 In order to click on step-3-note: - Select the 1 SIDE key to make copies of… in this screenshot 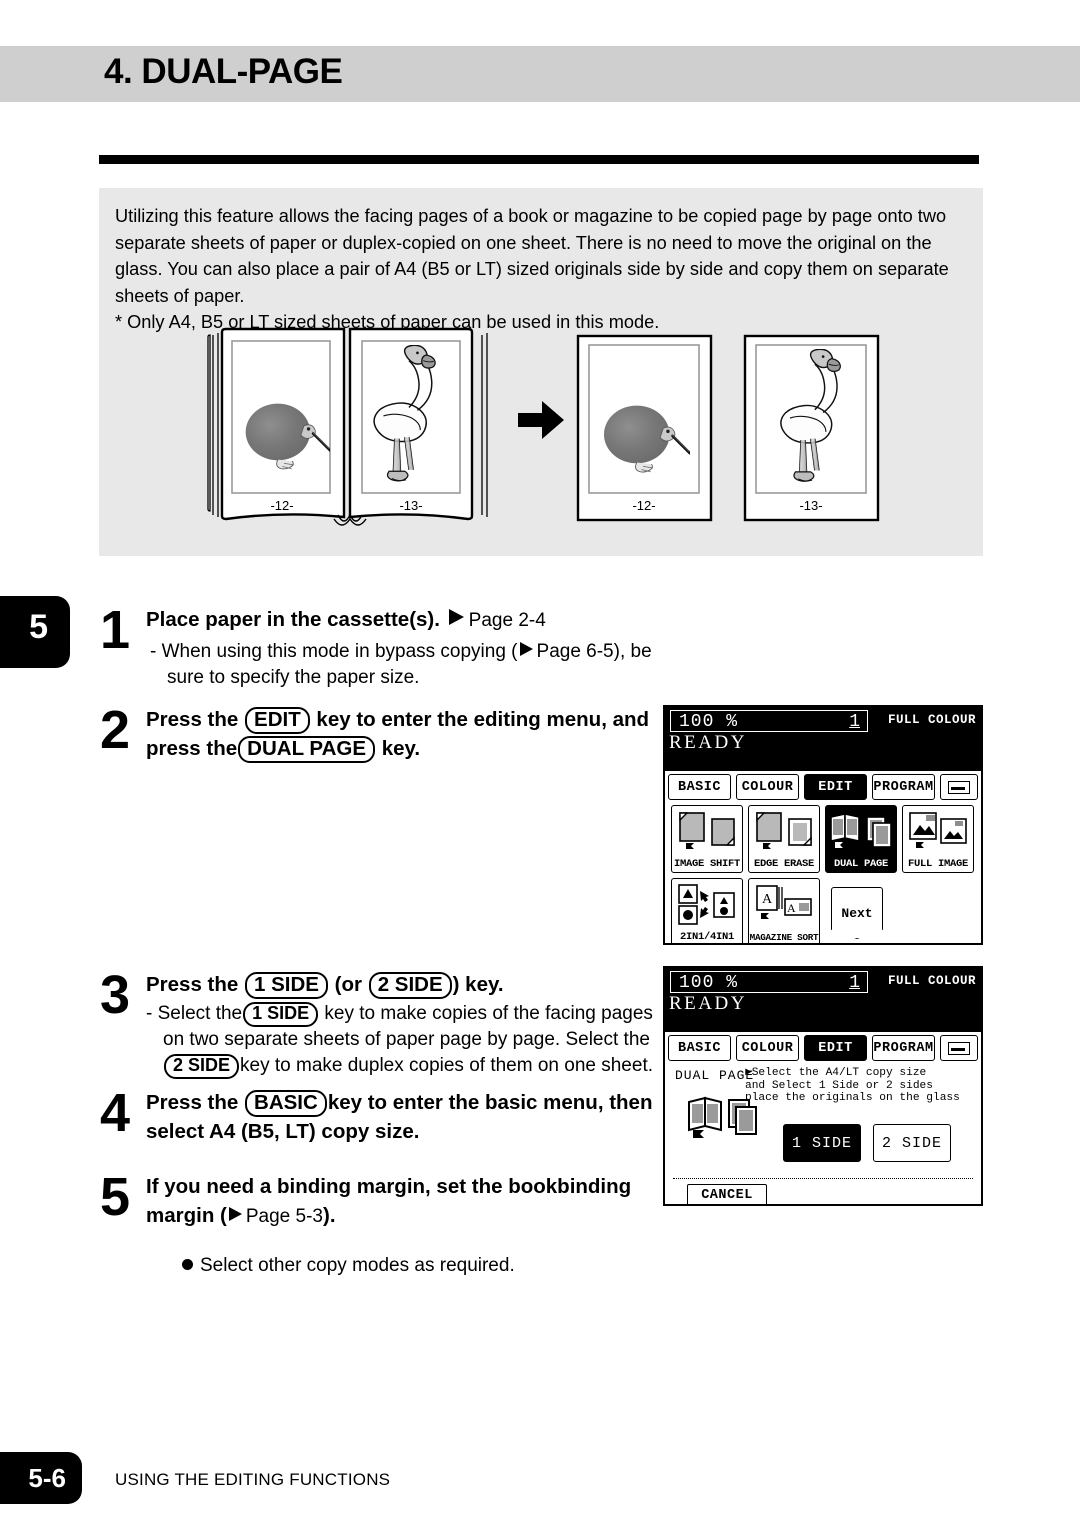, I will do `click(420, 1040)`.